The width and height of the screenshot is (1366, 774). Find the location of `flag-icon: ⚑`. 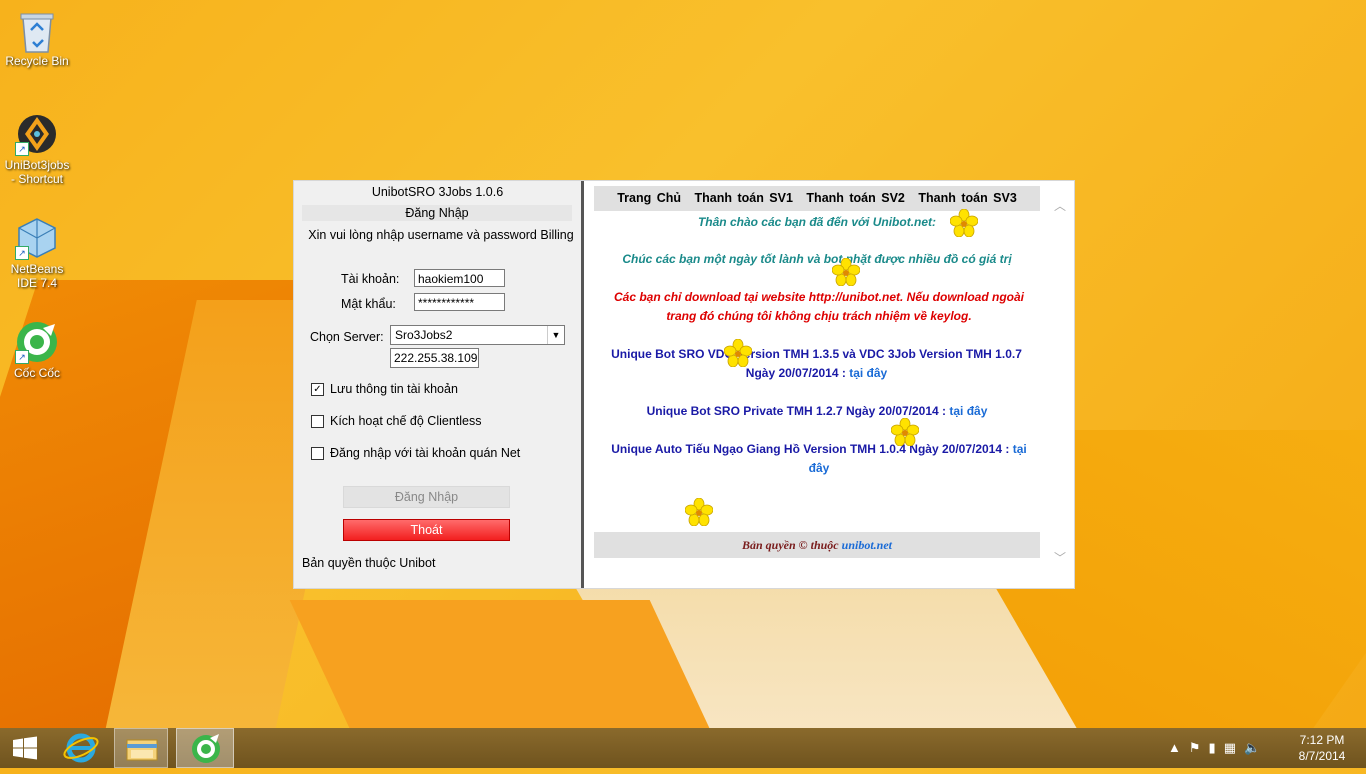

flag-icon: ⚑ is located at coordinates (1195, 748).